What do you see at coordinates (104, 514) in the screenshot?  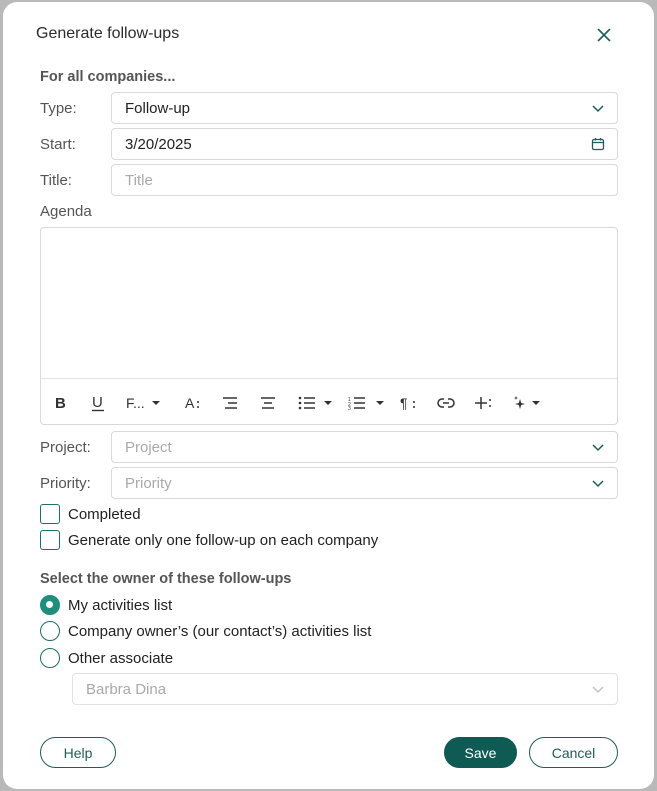 I see `completed-label: Completed` at bounding box center [104, 514].